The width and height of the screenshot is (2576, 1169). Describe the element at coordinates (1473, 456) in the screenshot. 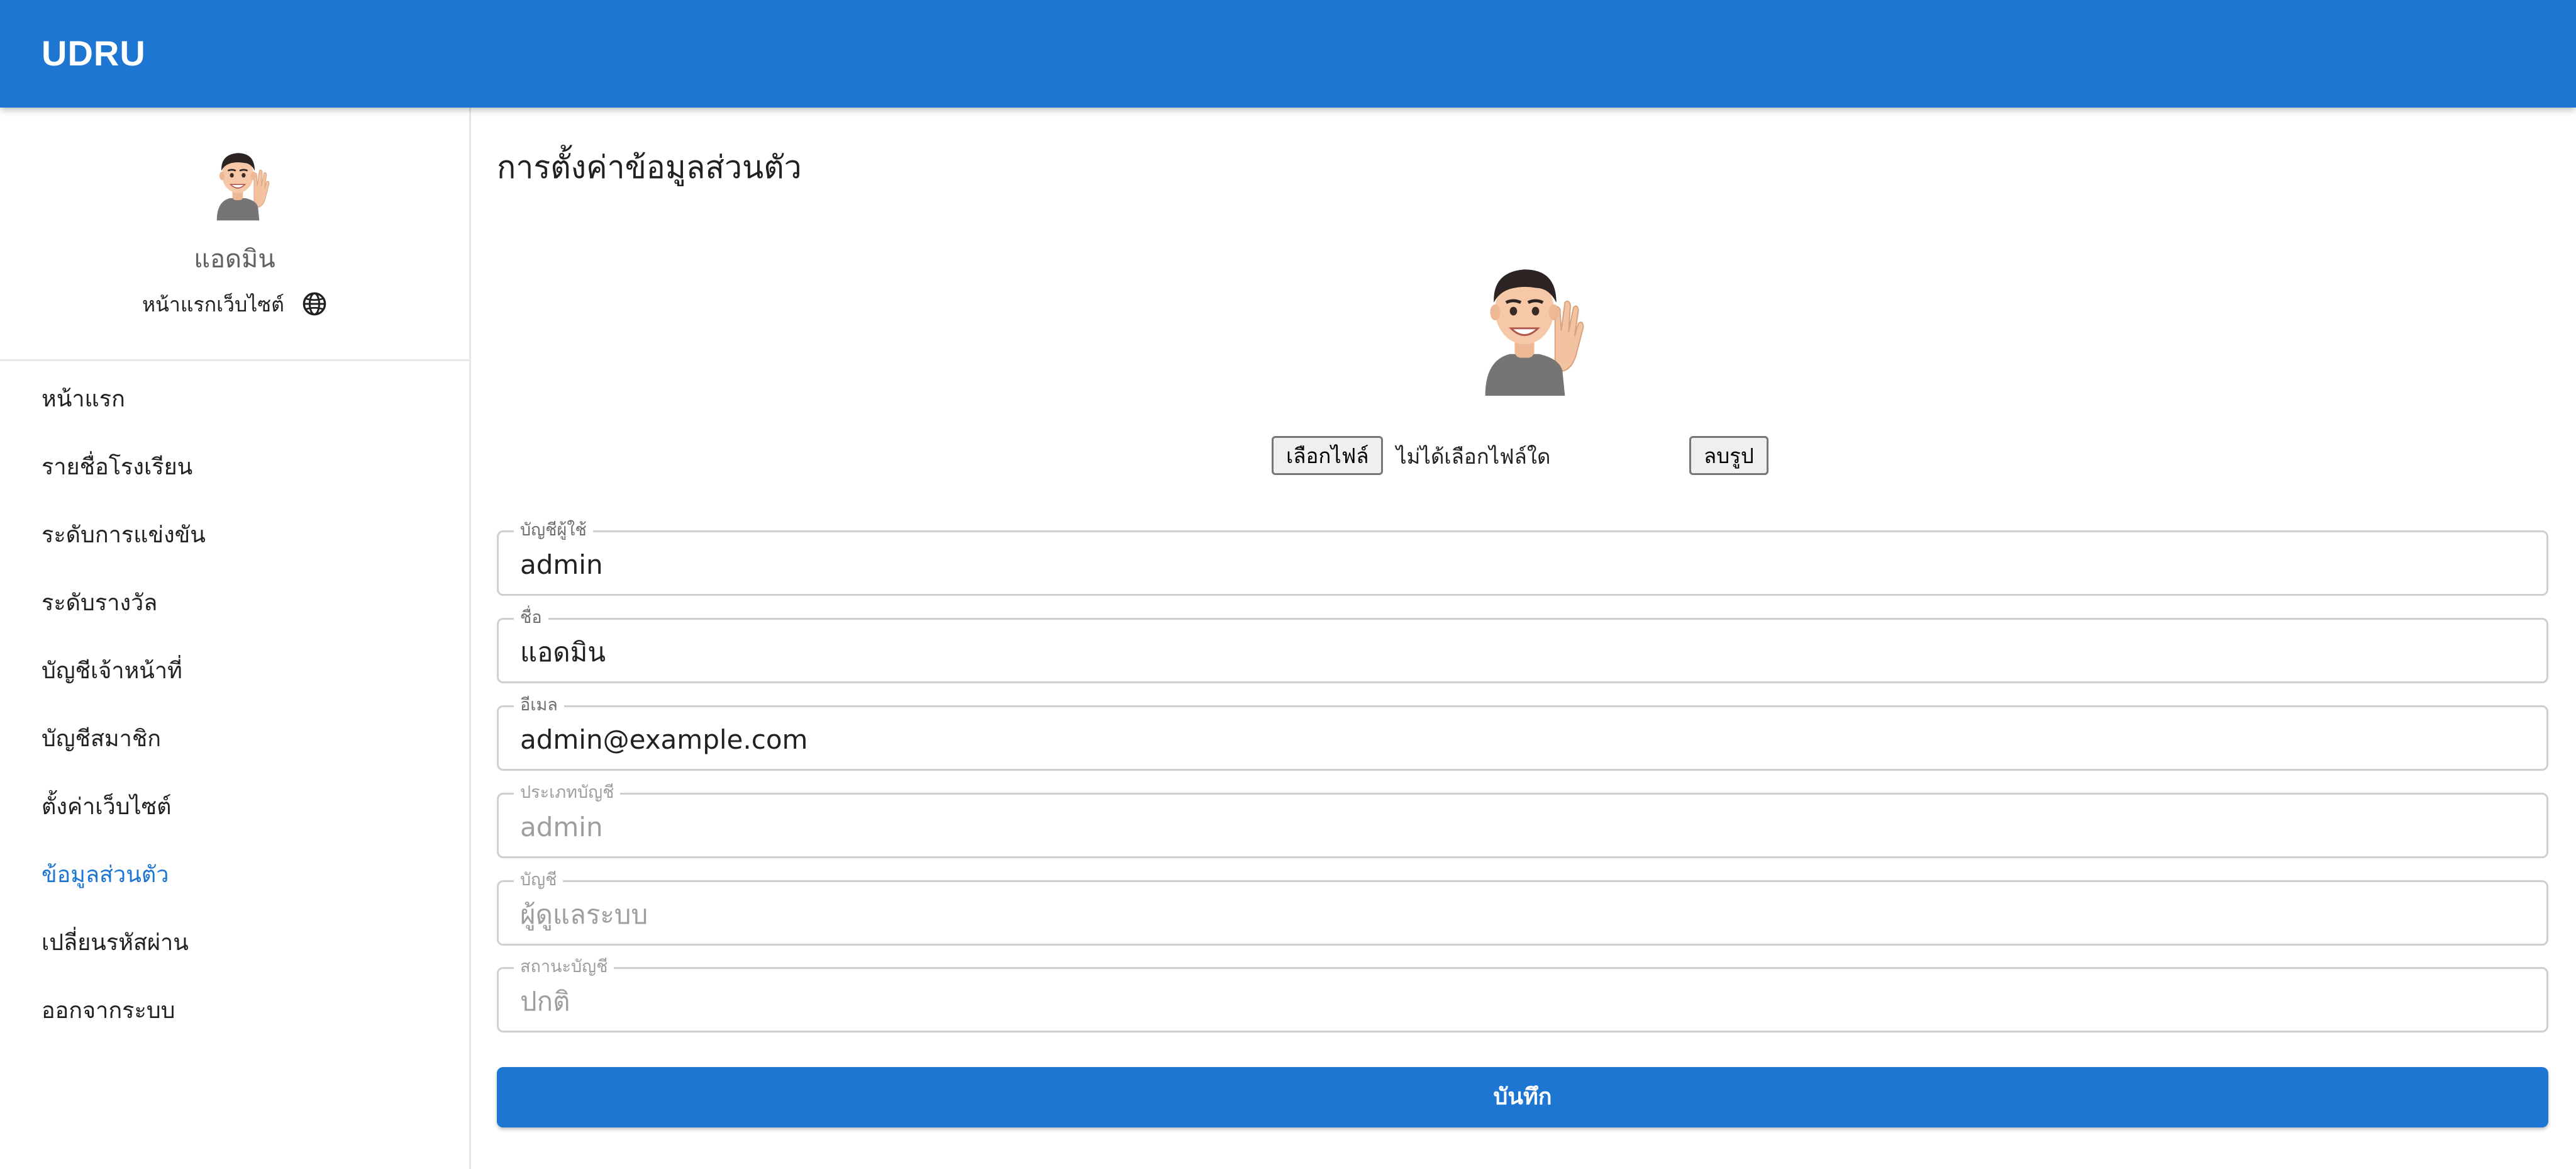

I see `file-status: ไม่ได้เลือกไฟล์ใด` at that location.